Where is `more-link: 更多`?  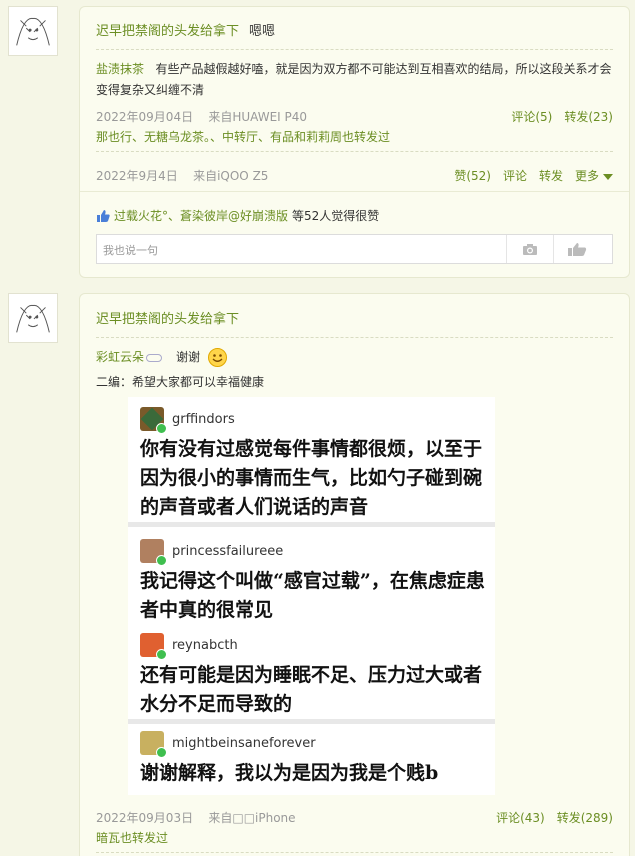
more-link: 更多 is located at coordinates (594, 176).